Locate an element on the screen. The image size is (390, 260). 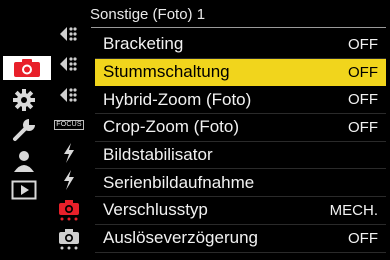
menu-item-label: Verschlusstyp is located at coordinates (155, 210).